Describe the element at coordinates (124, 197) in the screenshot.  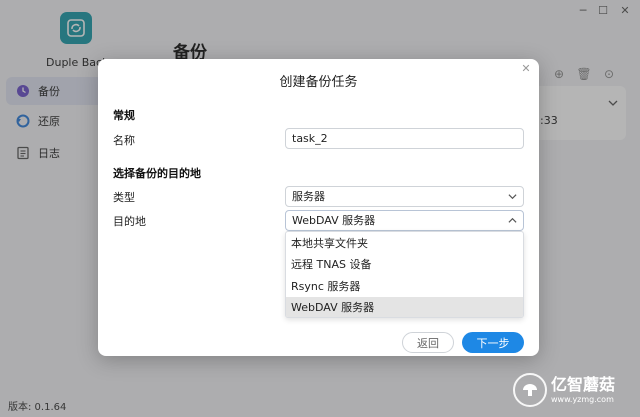
I see `type-label: 类型` at that location.